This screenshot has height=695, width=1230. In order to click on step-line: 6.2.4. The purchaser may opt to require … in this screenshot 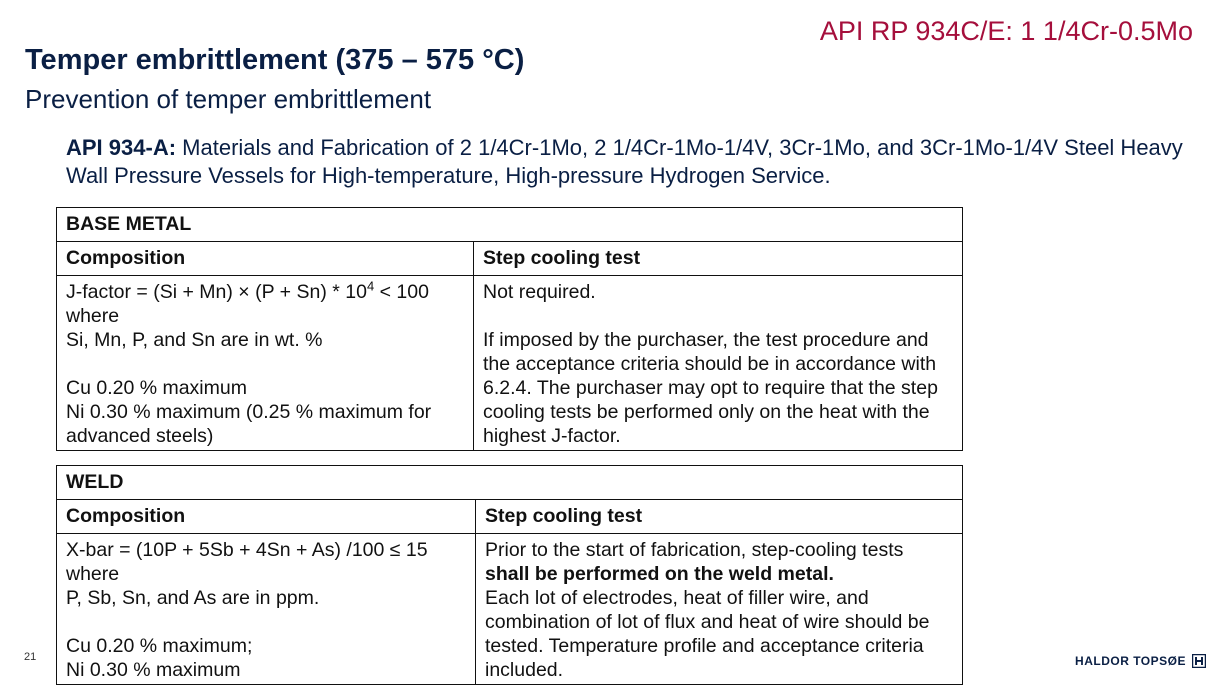, I will do `click(710, 388)`.